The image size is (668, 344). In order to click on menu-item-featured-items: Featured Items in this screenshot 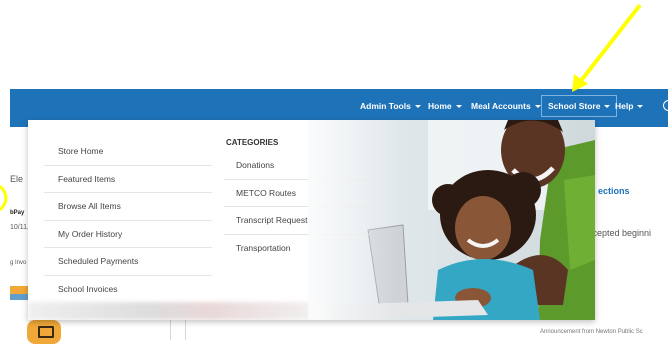, I will do `click(128, 179)`.